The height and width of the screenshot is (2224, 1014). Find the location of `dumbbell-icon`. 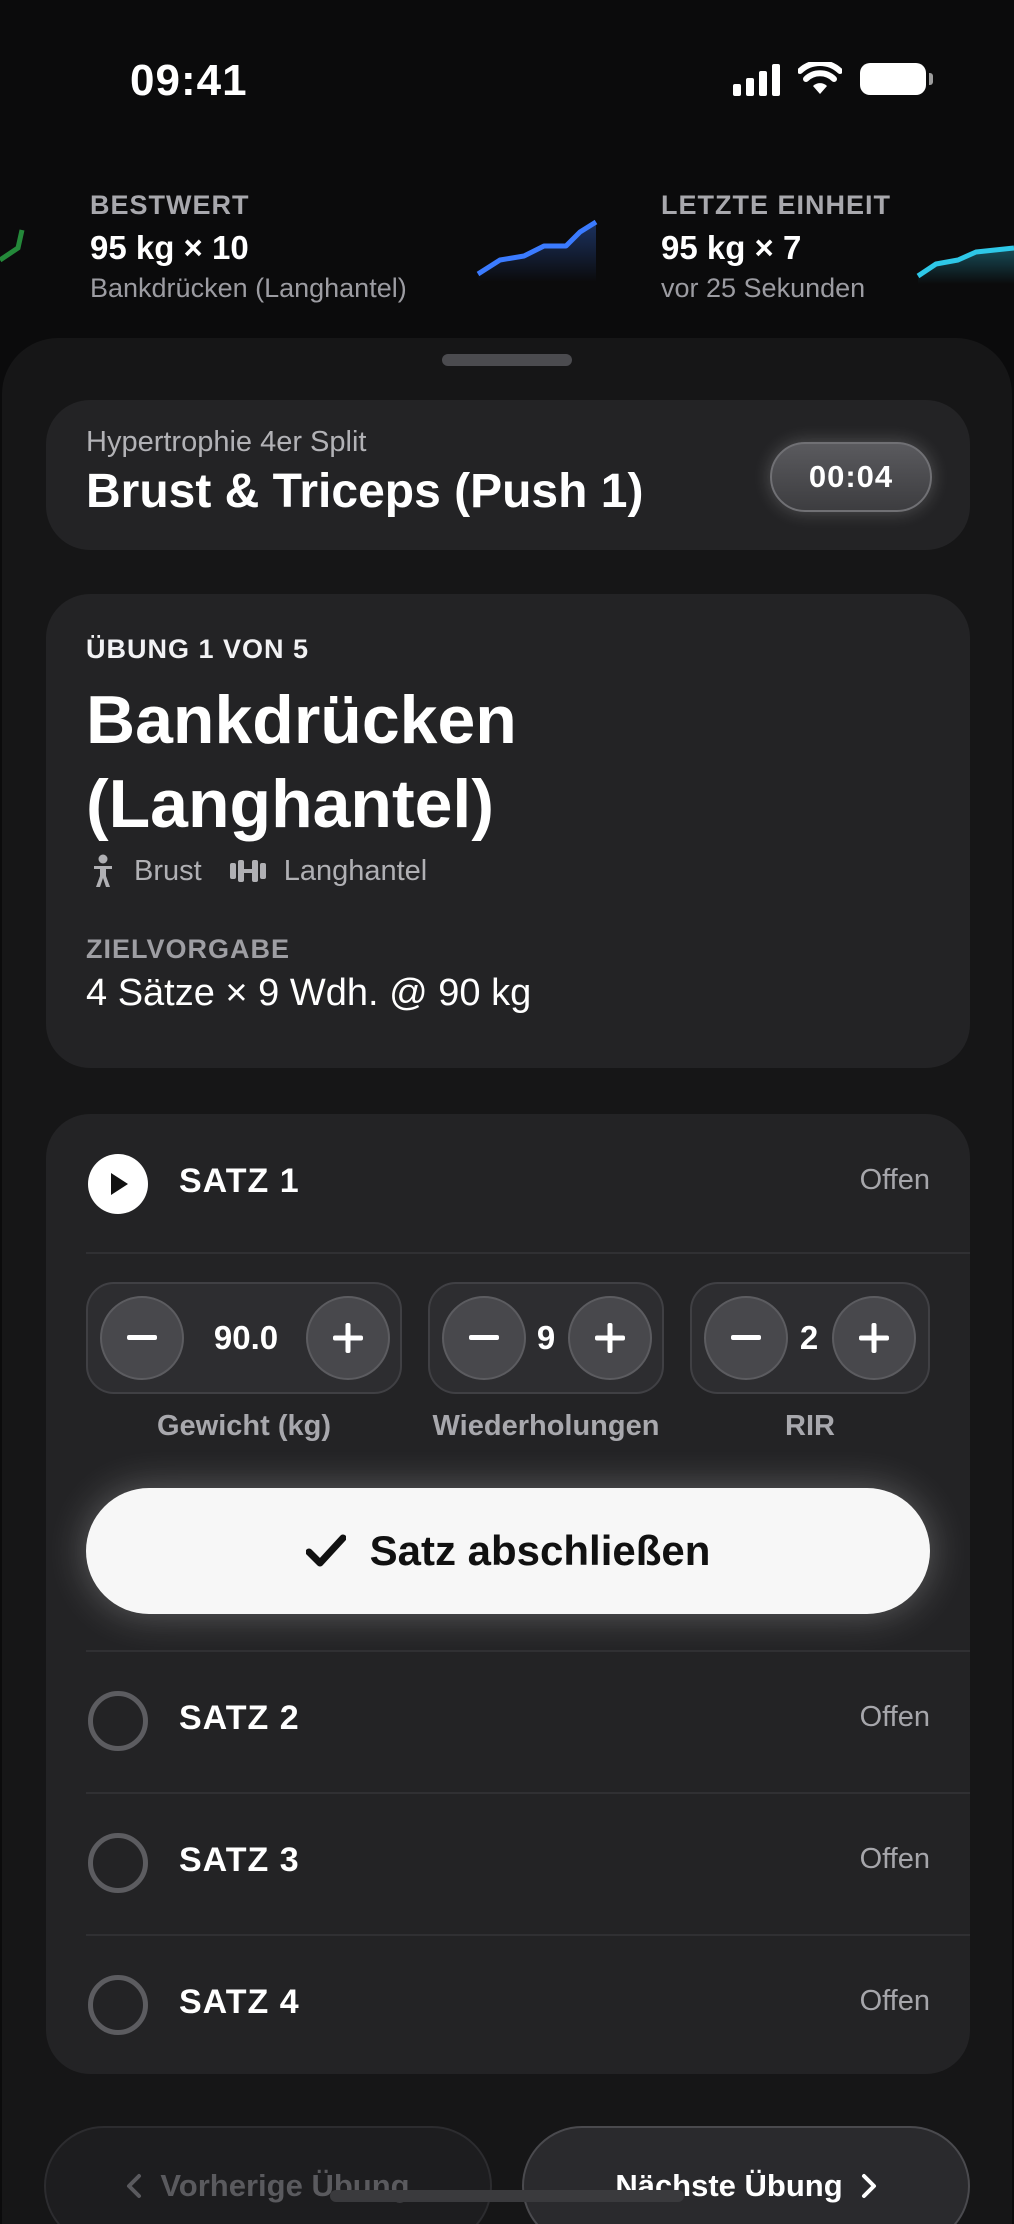

dumbbell-icon is located at coordinates (248, 871).